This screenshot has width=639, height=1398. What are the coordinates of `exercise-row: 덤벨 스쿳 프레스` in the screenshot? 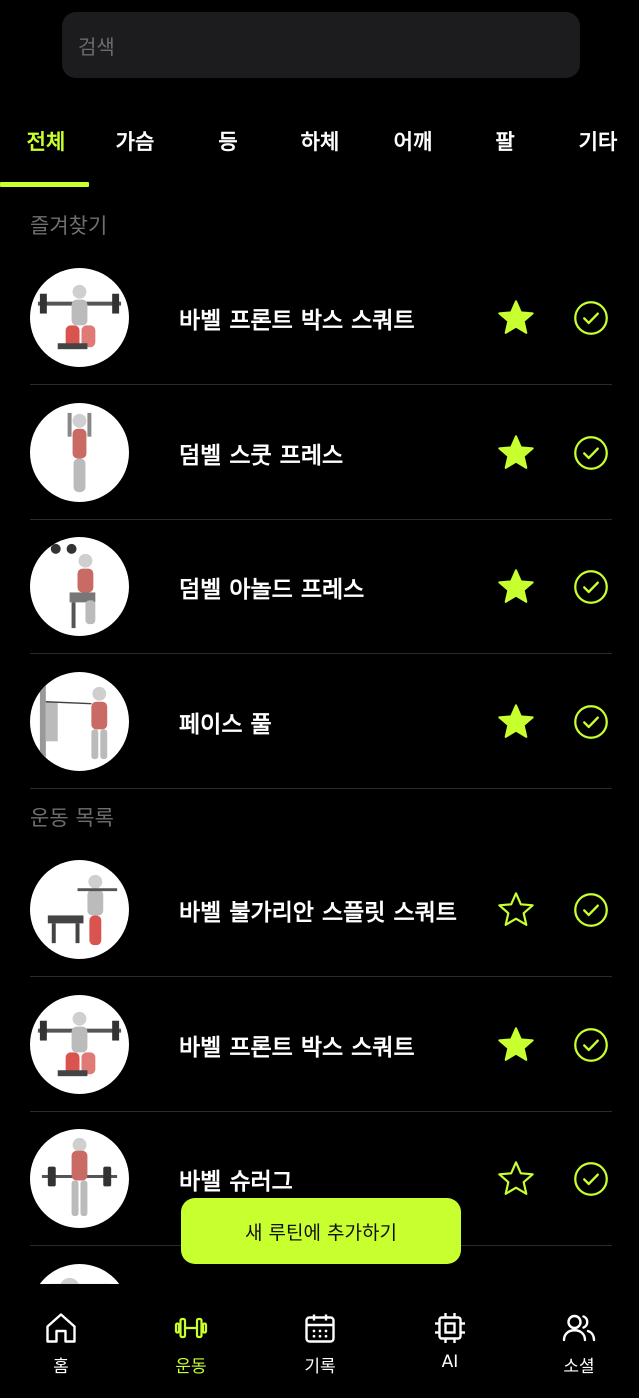 It's located at (321, 453).